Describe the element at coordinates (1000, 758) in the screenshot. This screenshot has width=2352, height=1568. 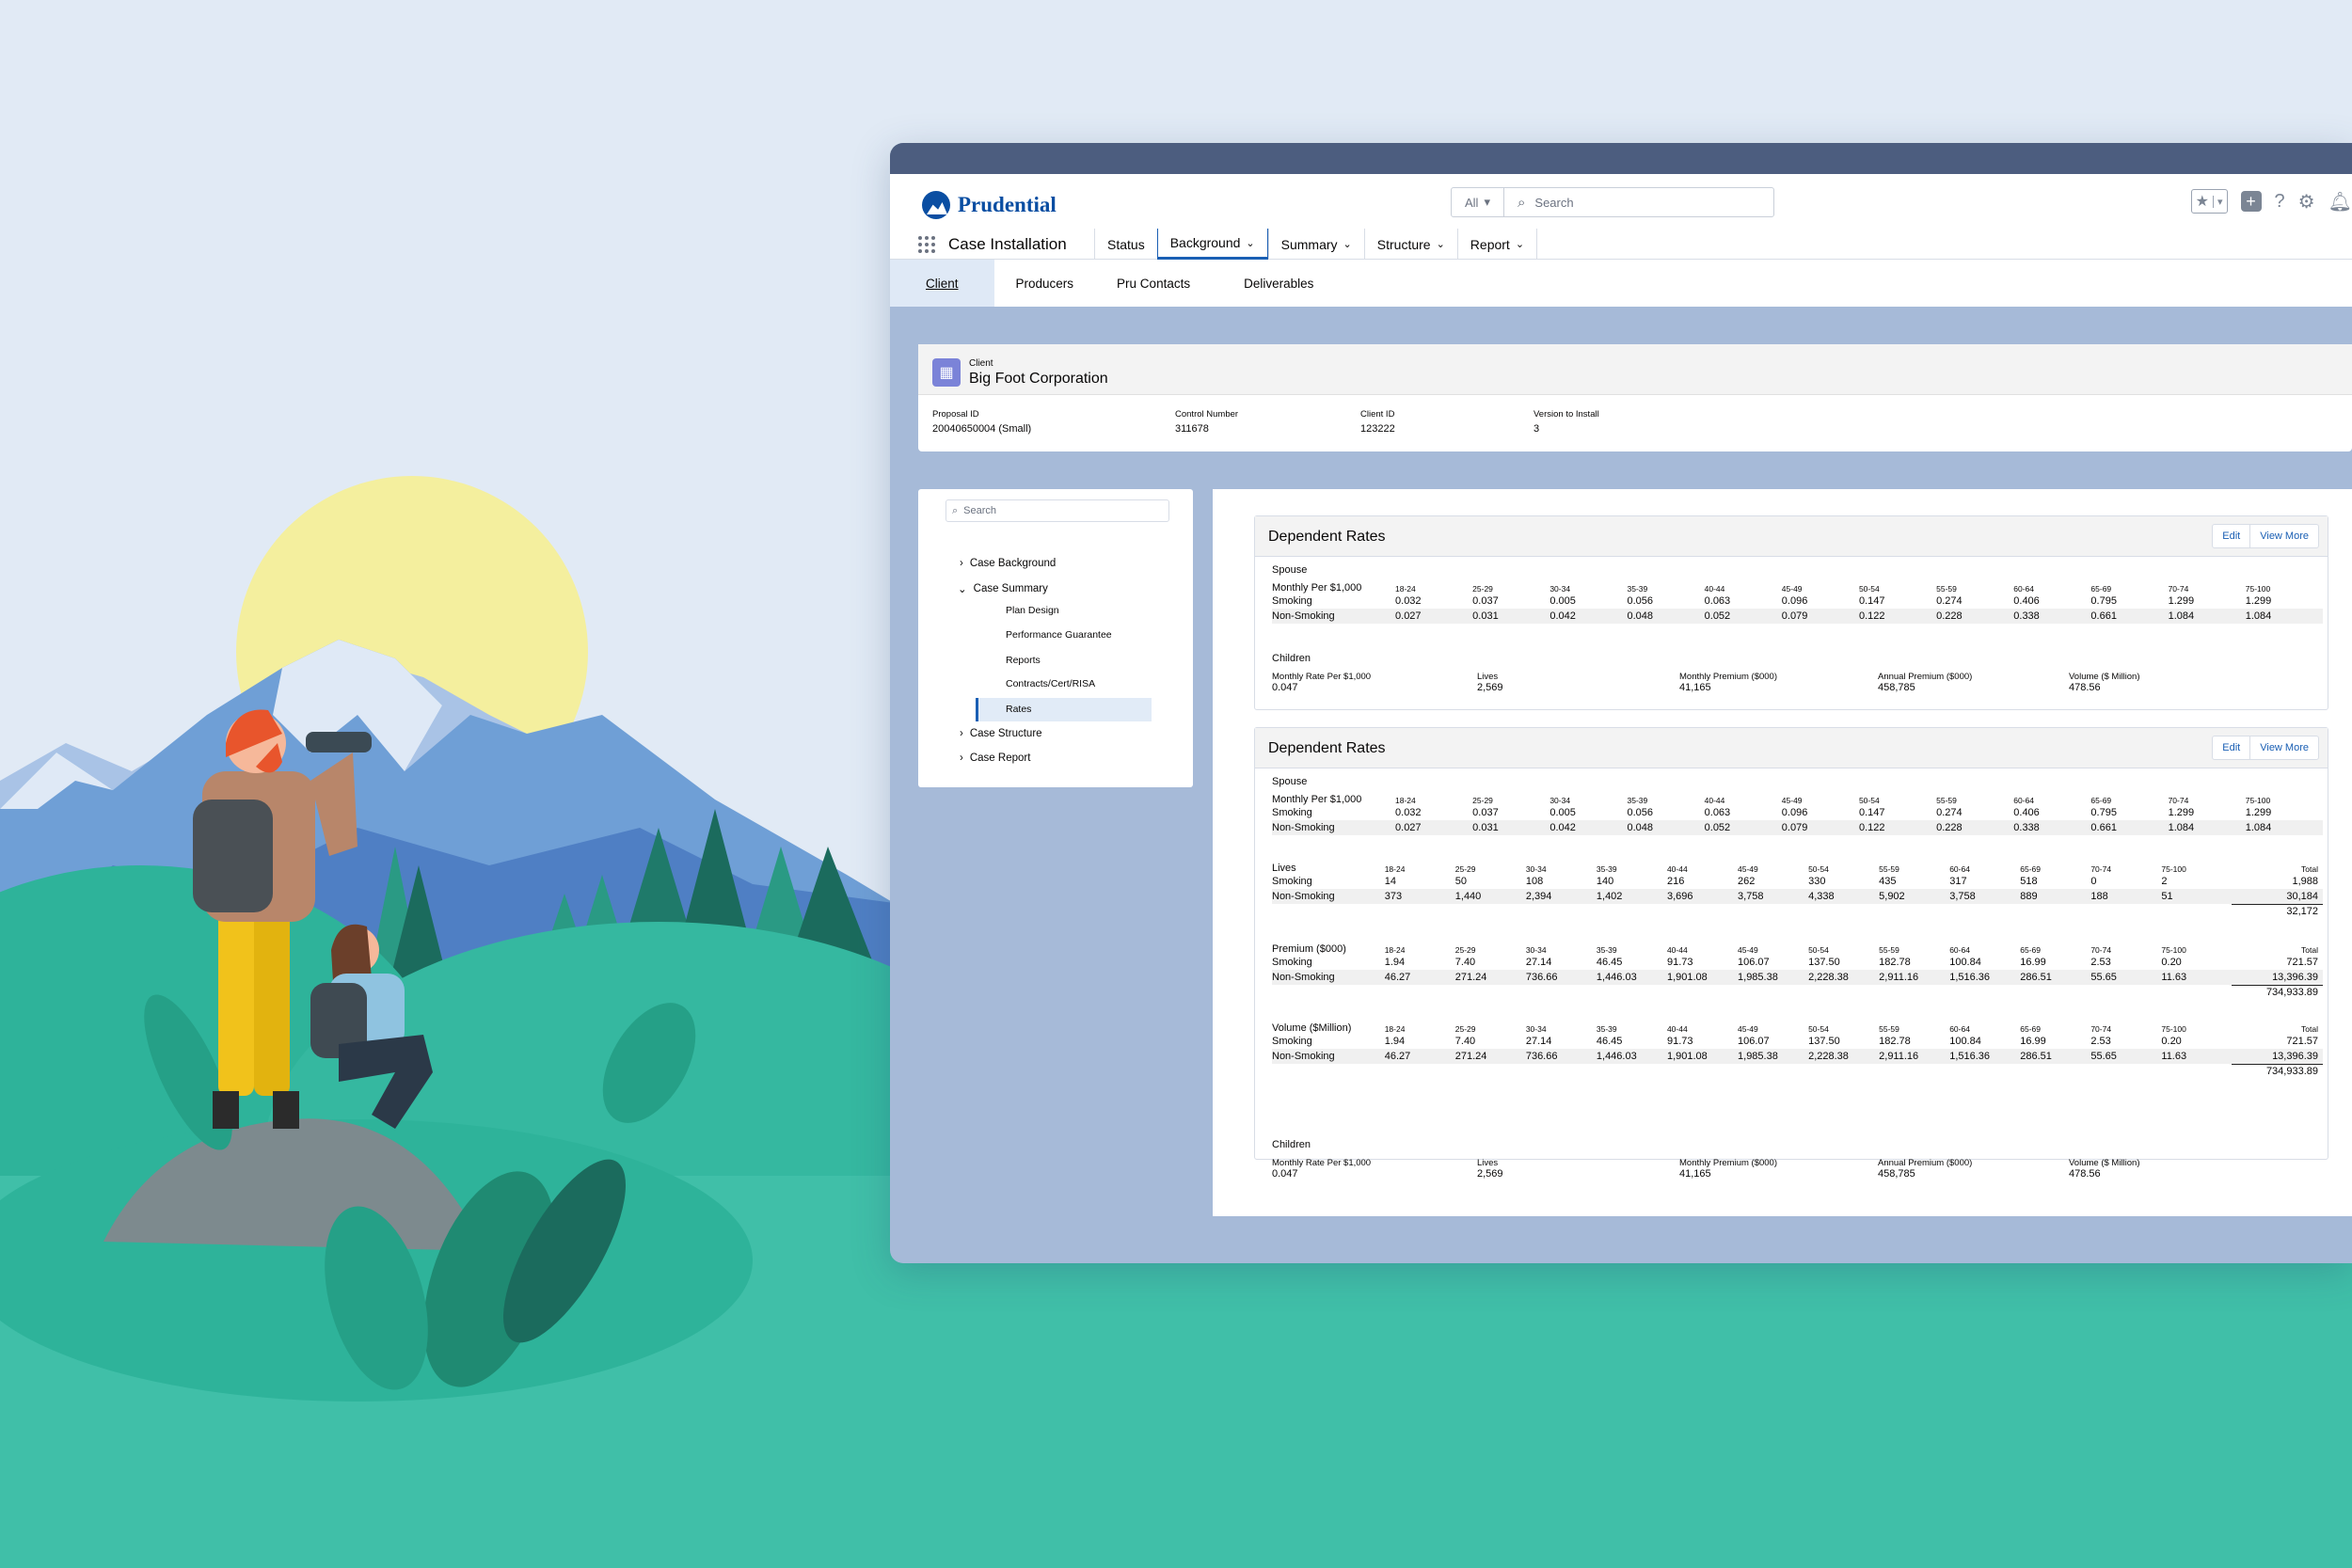
I see `tree-item-label: Case Report` at that location.